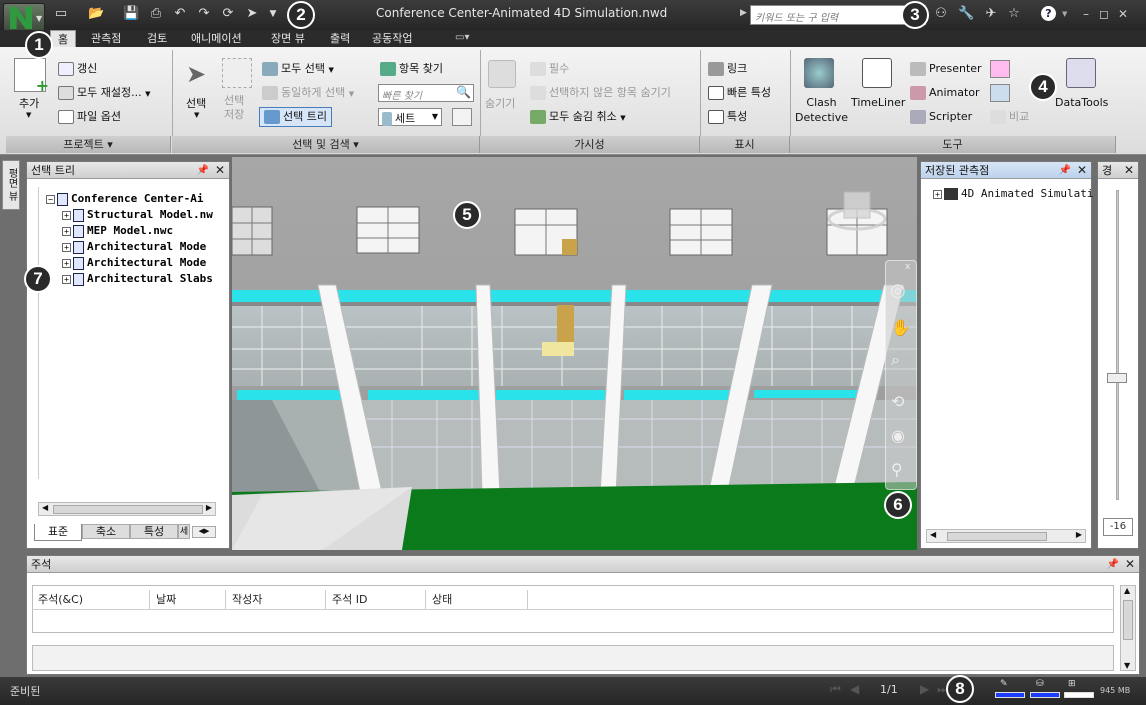  I want to click on open-folder-icon: 📂, so click(96, 14).